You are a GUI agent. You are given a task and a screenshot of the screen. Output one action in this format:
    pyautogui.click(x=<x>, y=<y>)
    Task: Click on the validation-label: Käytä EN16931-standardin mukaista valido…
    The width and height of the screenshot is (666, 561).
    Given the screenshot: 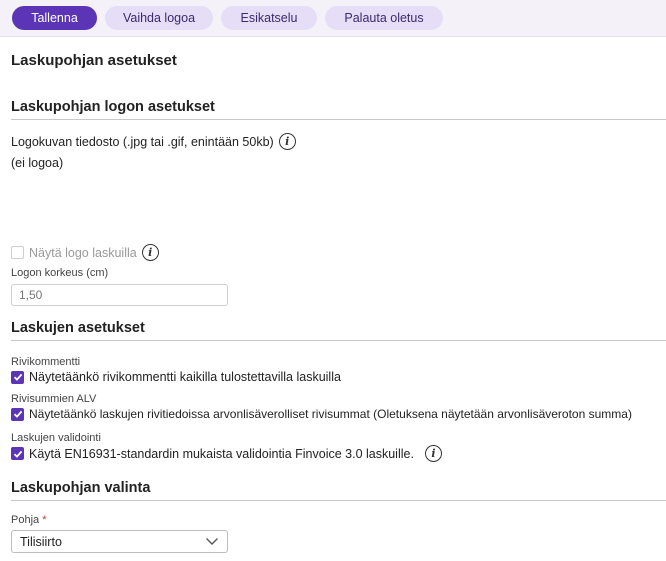 What is the action you would take?
    pyautogui.click(x=221, y=453)
    